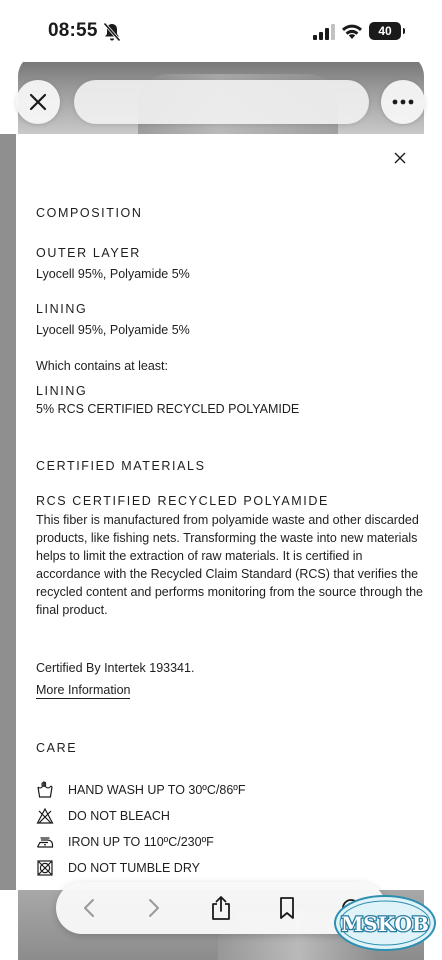  I want to click on certified-by: Certified By Intertek 193341., so click(115, 668).